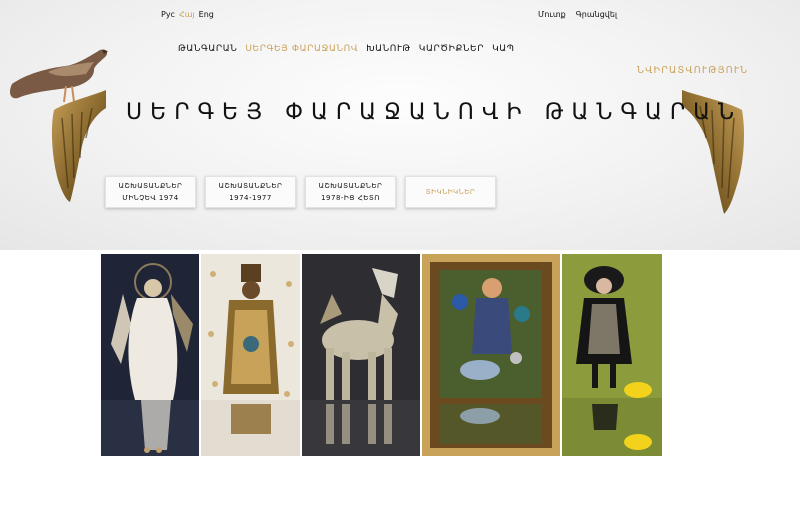  Describe the element at coordinates (350, 198) in the screenshot. I see `tile-label-line2: 1978-ԻՑ ՀԵՏՈ` at that location.